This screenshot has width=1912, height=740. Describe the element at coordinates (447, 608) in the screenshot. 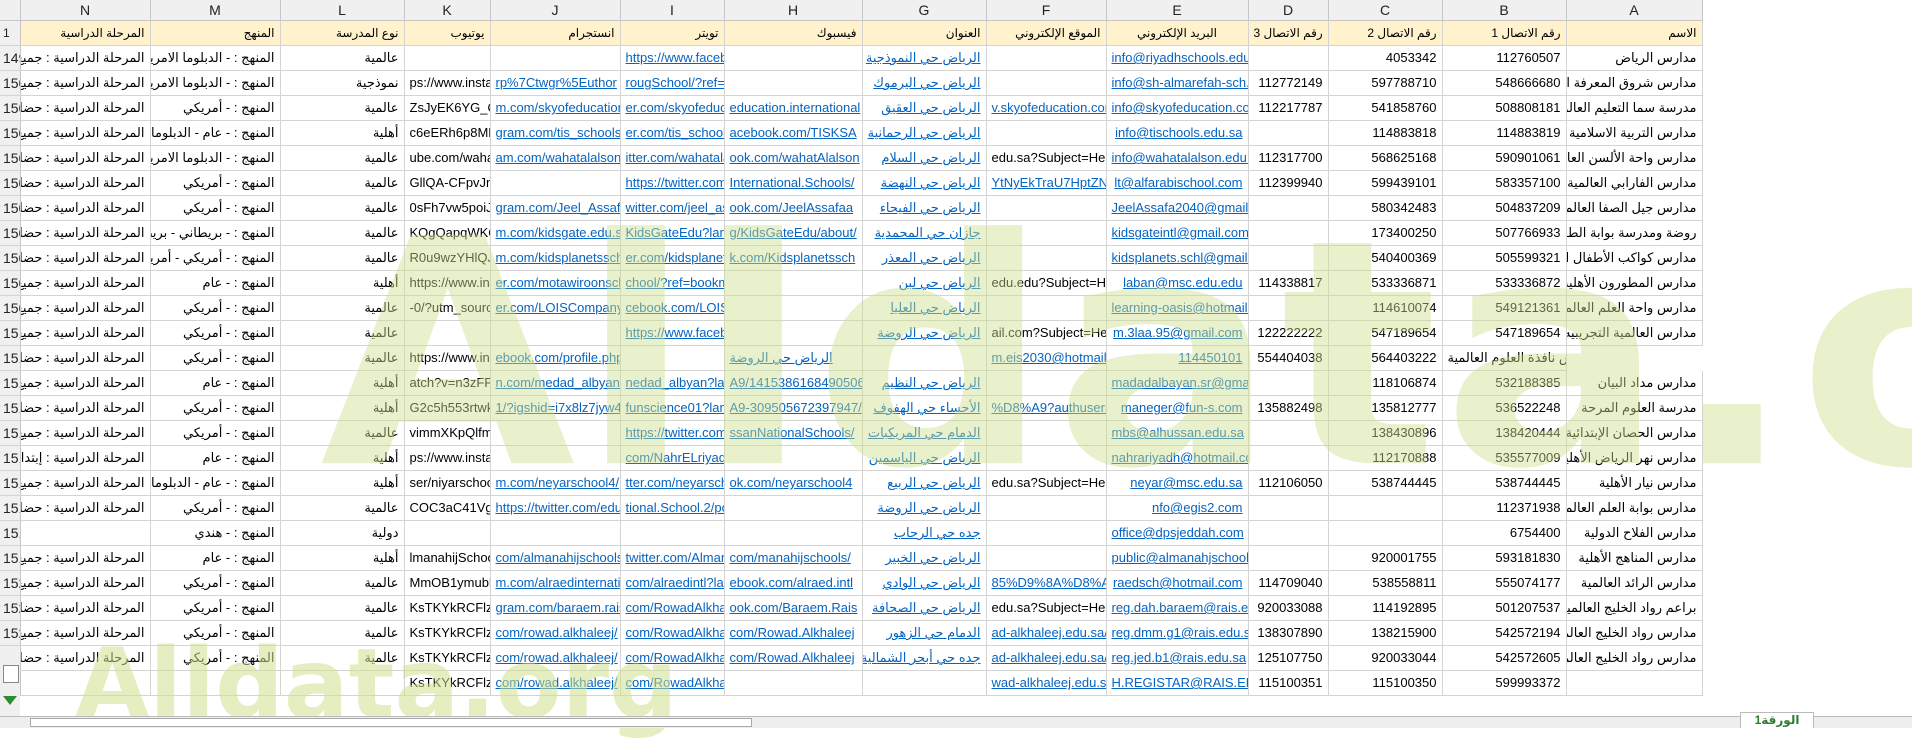

I see `cell-K: KsTKYkRCFlzMVkgQ` at that location.